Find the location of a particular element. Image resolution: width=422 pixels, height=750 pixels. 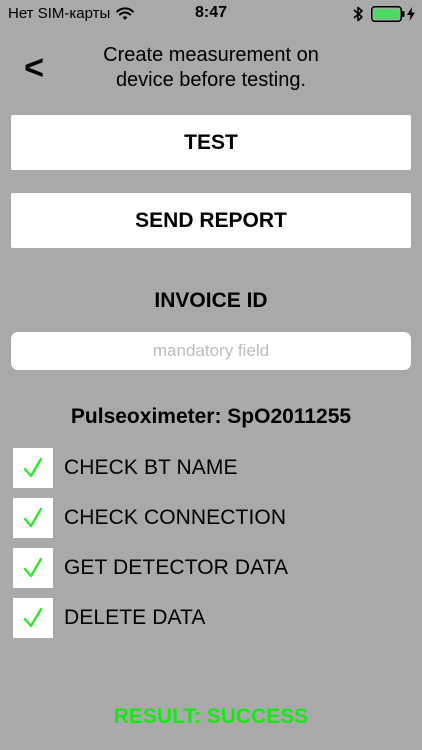

invoice-id-label: INVOICE ID is located at coordinates (211, 300).